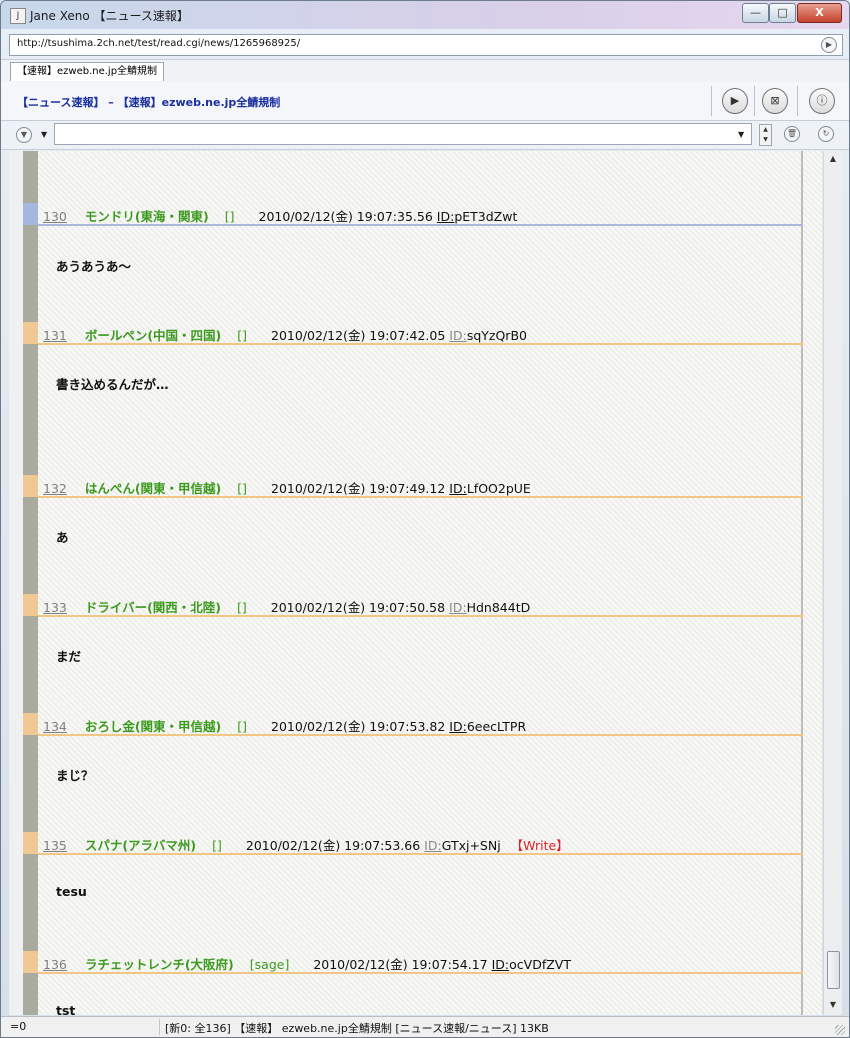  What do you see at coordinates (400, 964) in the screenshot?
I see `post-date: 2010/02/12(金) 19:07:54.17` at bounding box center [400, 964].